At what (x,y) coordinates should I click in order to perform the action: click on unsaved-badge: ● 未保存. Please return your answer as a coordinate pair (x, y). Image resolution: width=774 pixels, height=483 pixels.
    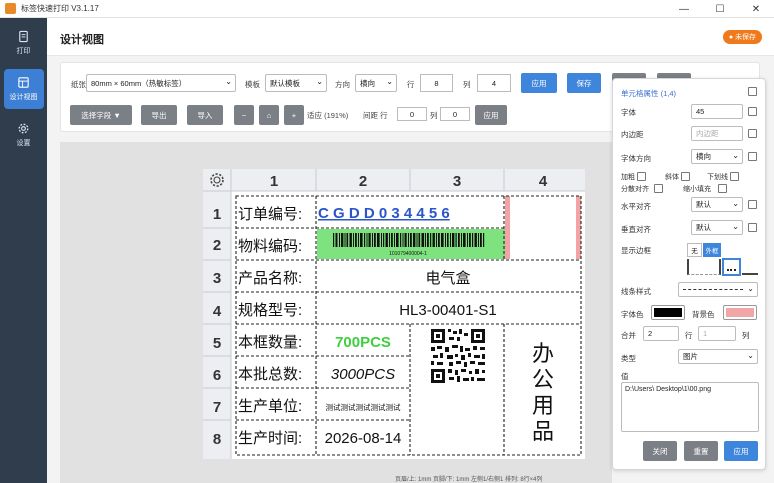
    Looking at the image, I should click on (742, 37).